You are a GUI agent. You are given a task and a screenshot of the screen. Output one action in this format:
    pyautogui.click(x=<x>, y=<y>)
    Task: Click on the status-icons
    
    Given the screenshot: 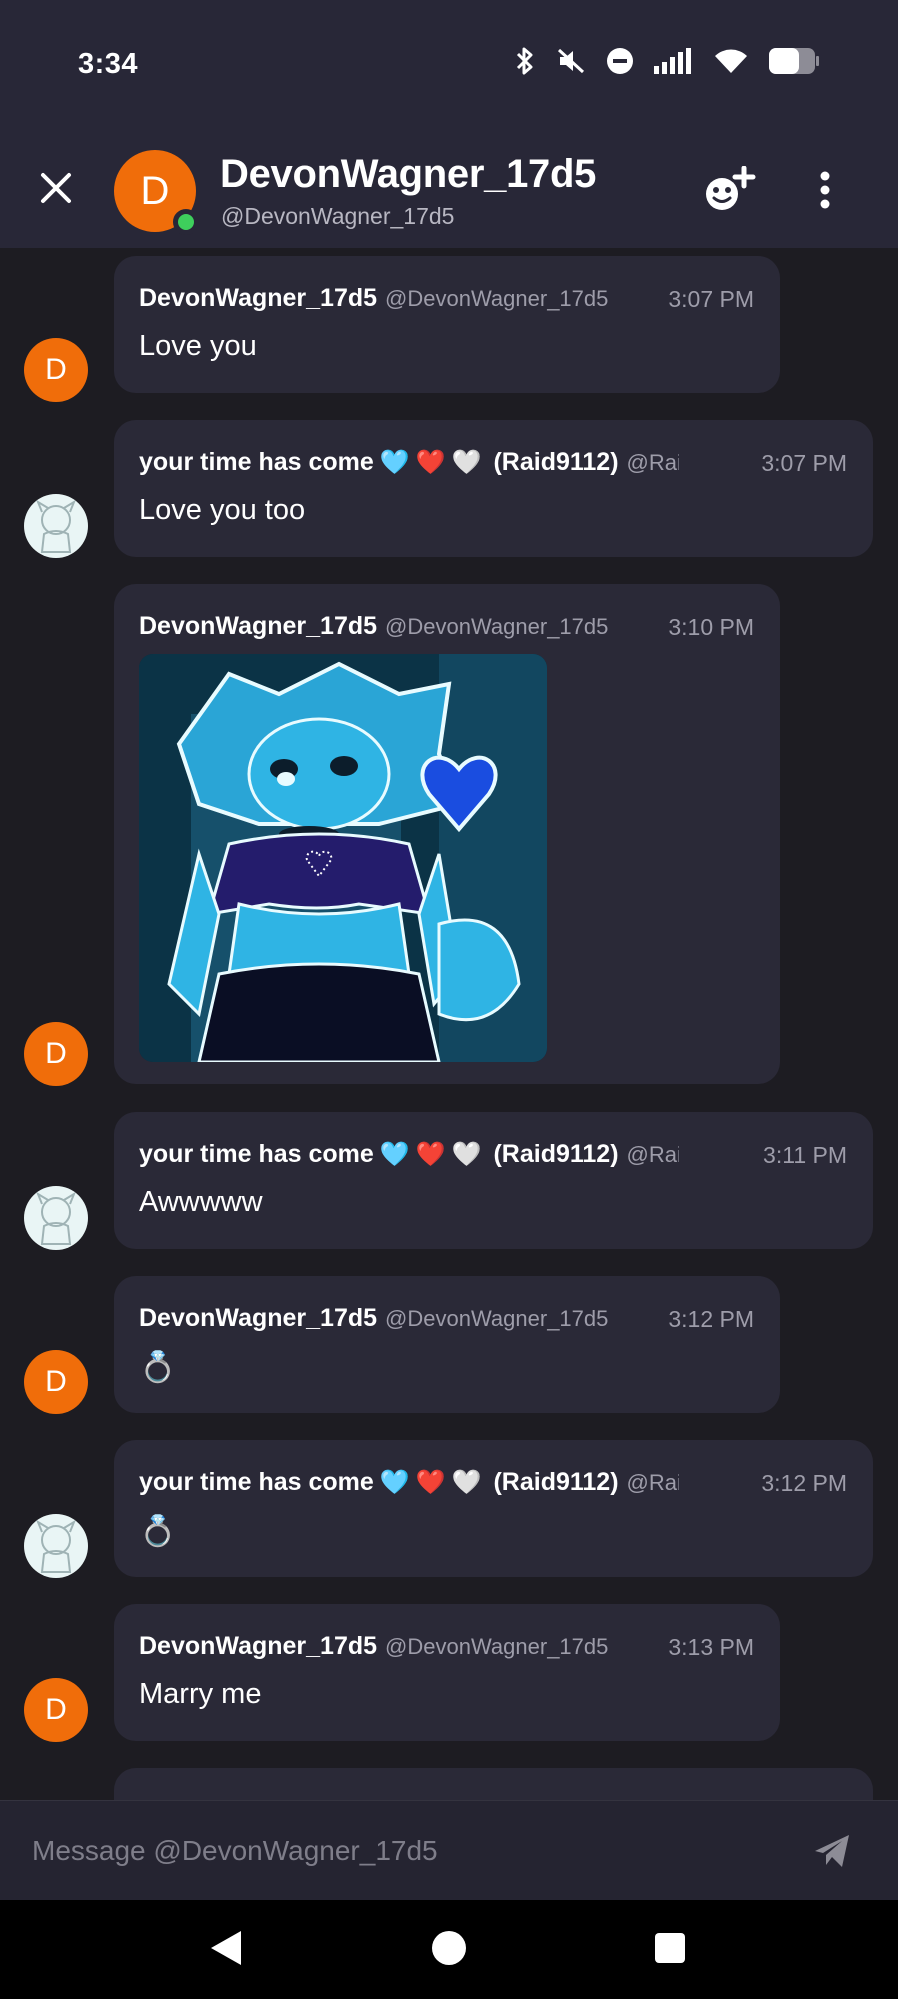 What is the action you would take?
    pyautogui.click(x=667, y=61)
    